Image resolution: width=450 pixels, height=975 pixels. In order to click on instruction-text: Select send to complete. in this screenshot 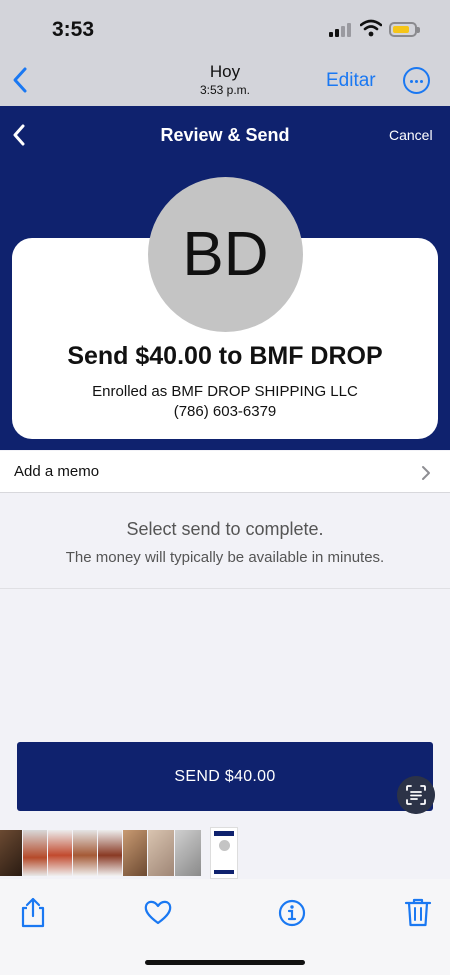, I will do `click(225, 529)`.